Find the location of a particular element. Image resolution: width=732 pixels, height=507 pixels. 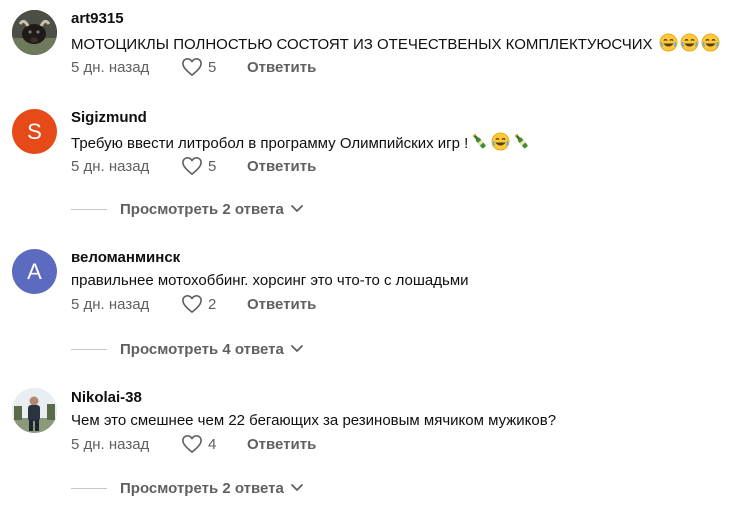

bull-photo-icon is located at coordinates (34, 32).